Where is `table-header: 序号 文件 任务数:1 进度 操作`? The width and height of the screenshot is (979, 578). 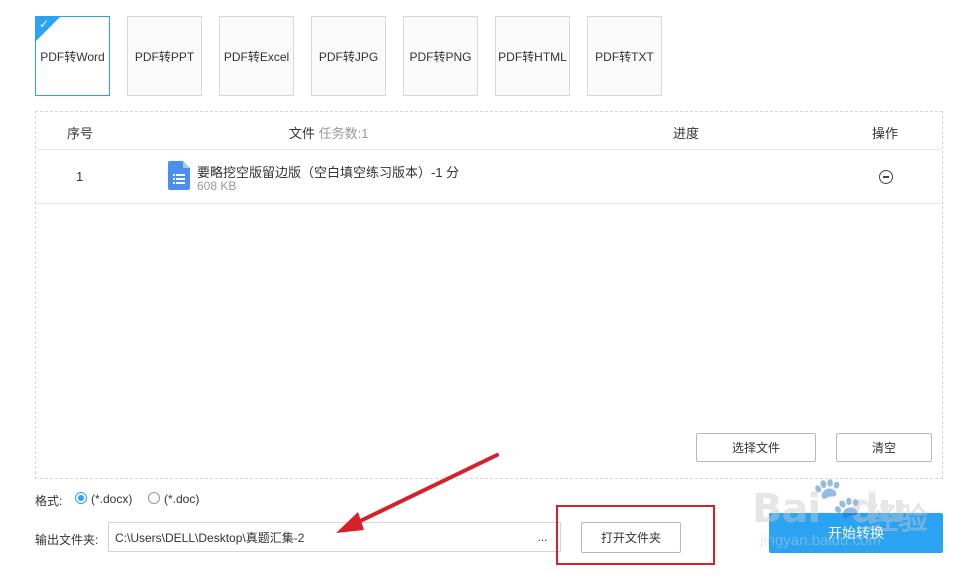
table-header: 序号 文件 任务数:1 进度 操作 is located at coordinates (489, 131).